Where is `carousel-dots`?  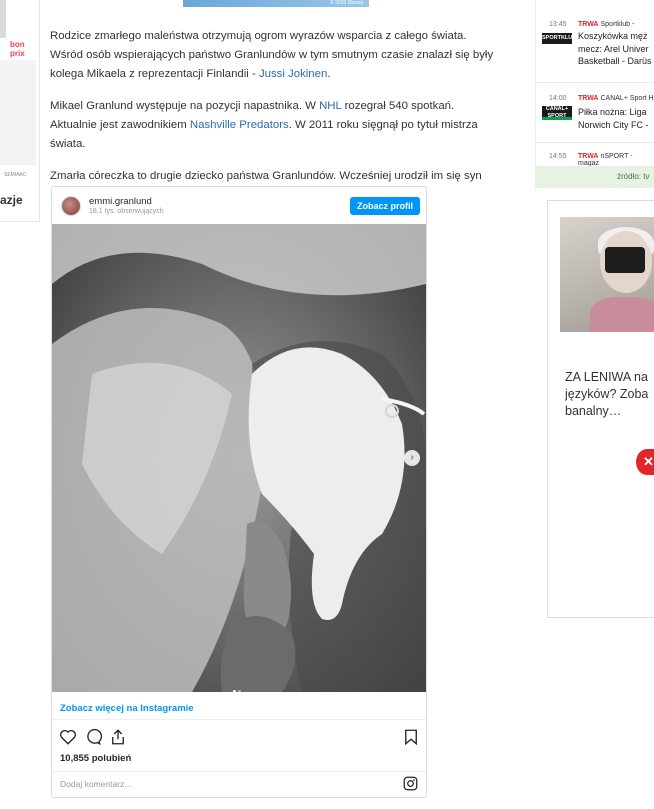 carousel-dots is located at coordinates (237, 686).